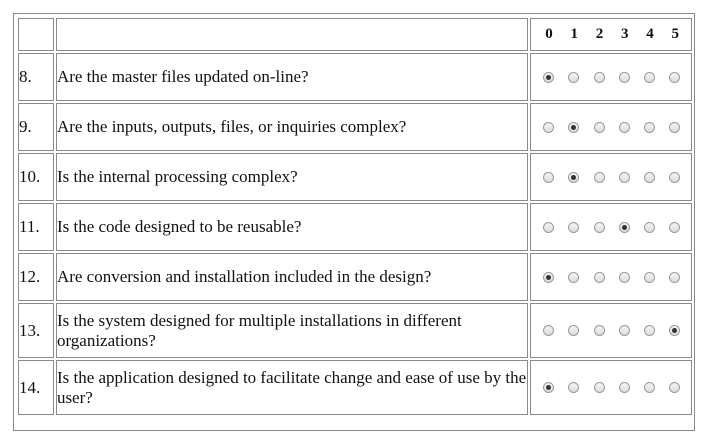  I want to click on question-number: 10., so click(36, 177).